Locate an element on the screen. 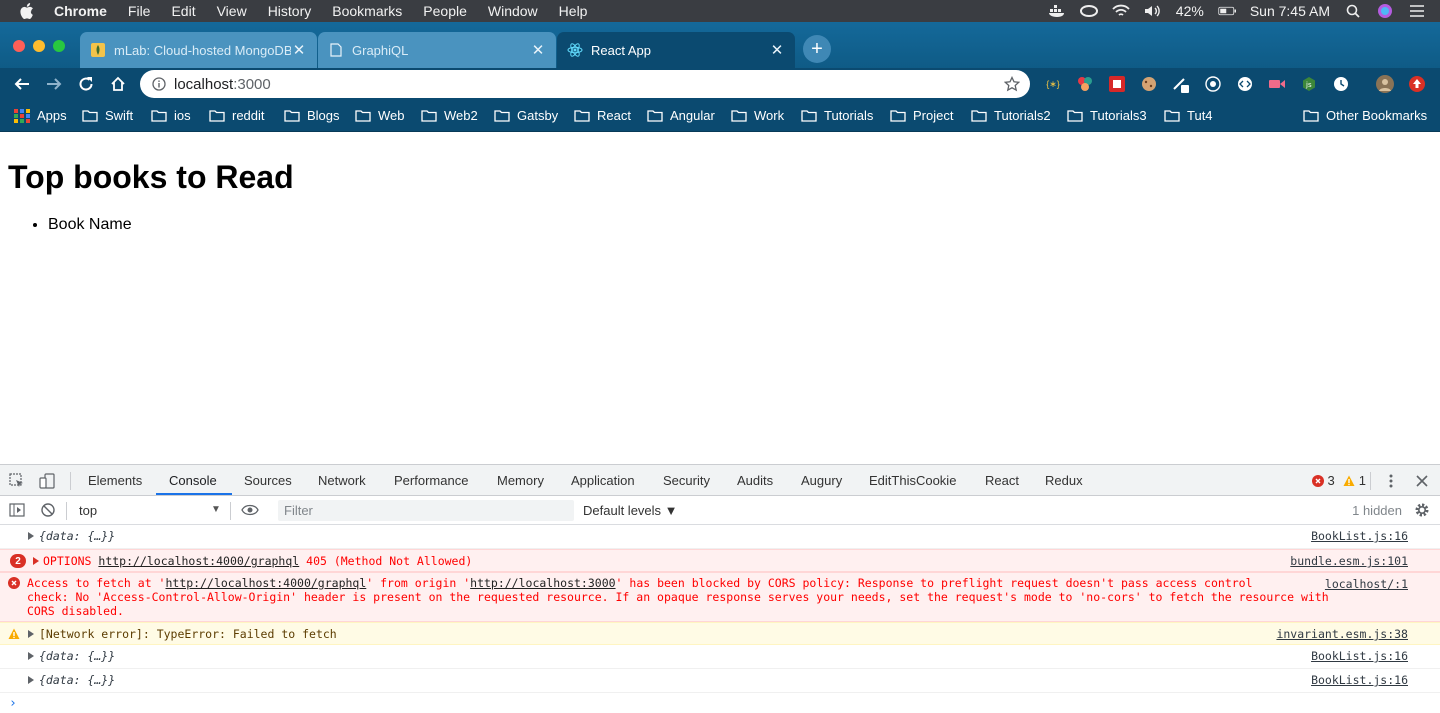  cookie-extension-icon is located at coordinates (1149, 84).